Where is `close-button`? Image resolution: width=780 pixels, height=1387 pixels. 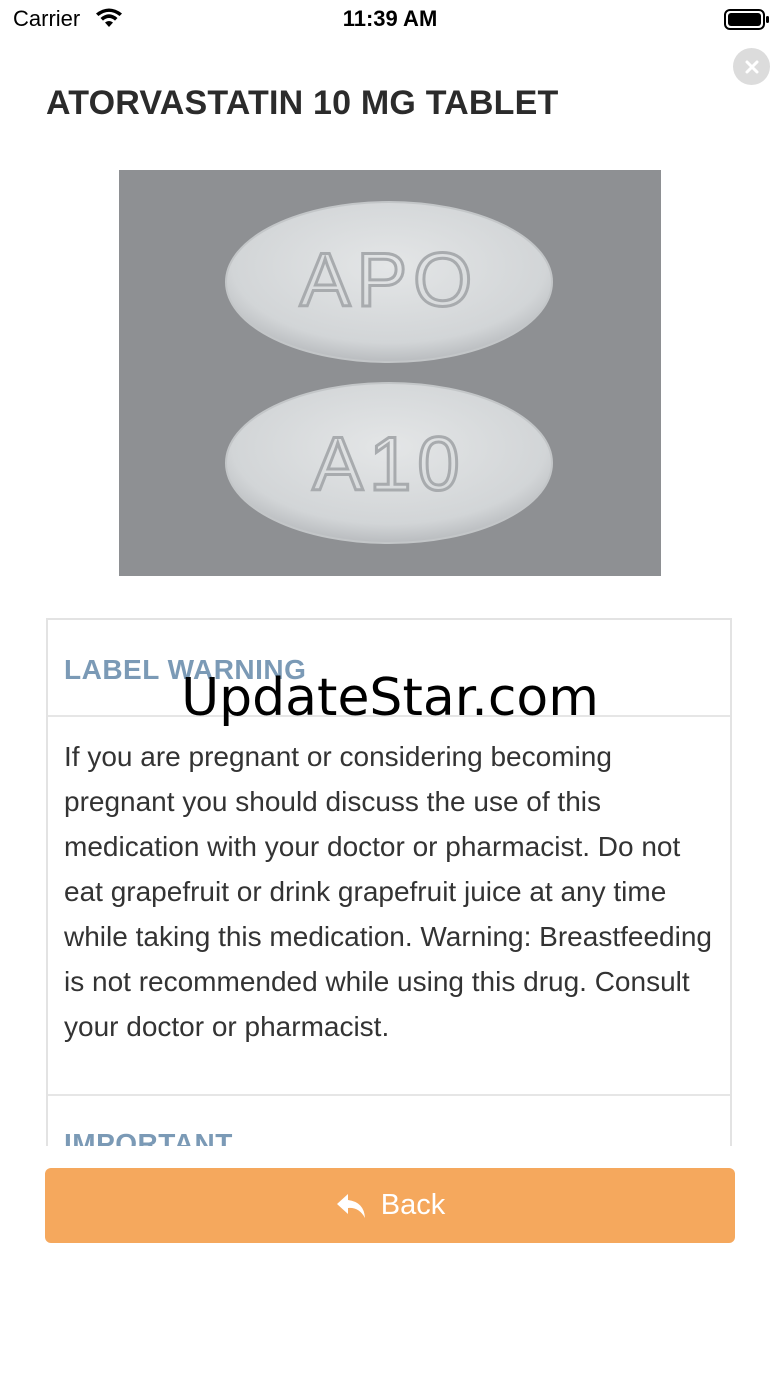 close-button is located at coordinates (751, 66).